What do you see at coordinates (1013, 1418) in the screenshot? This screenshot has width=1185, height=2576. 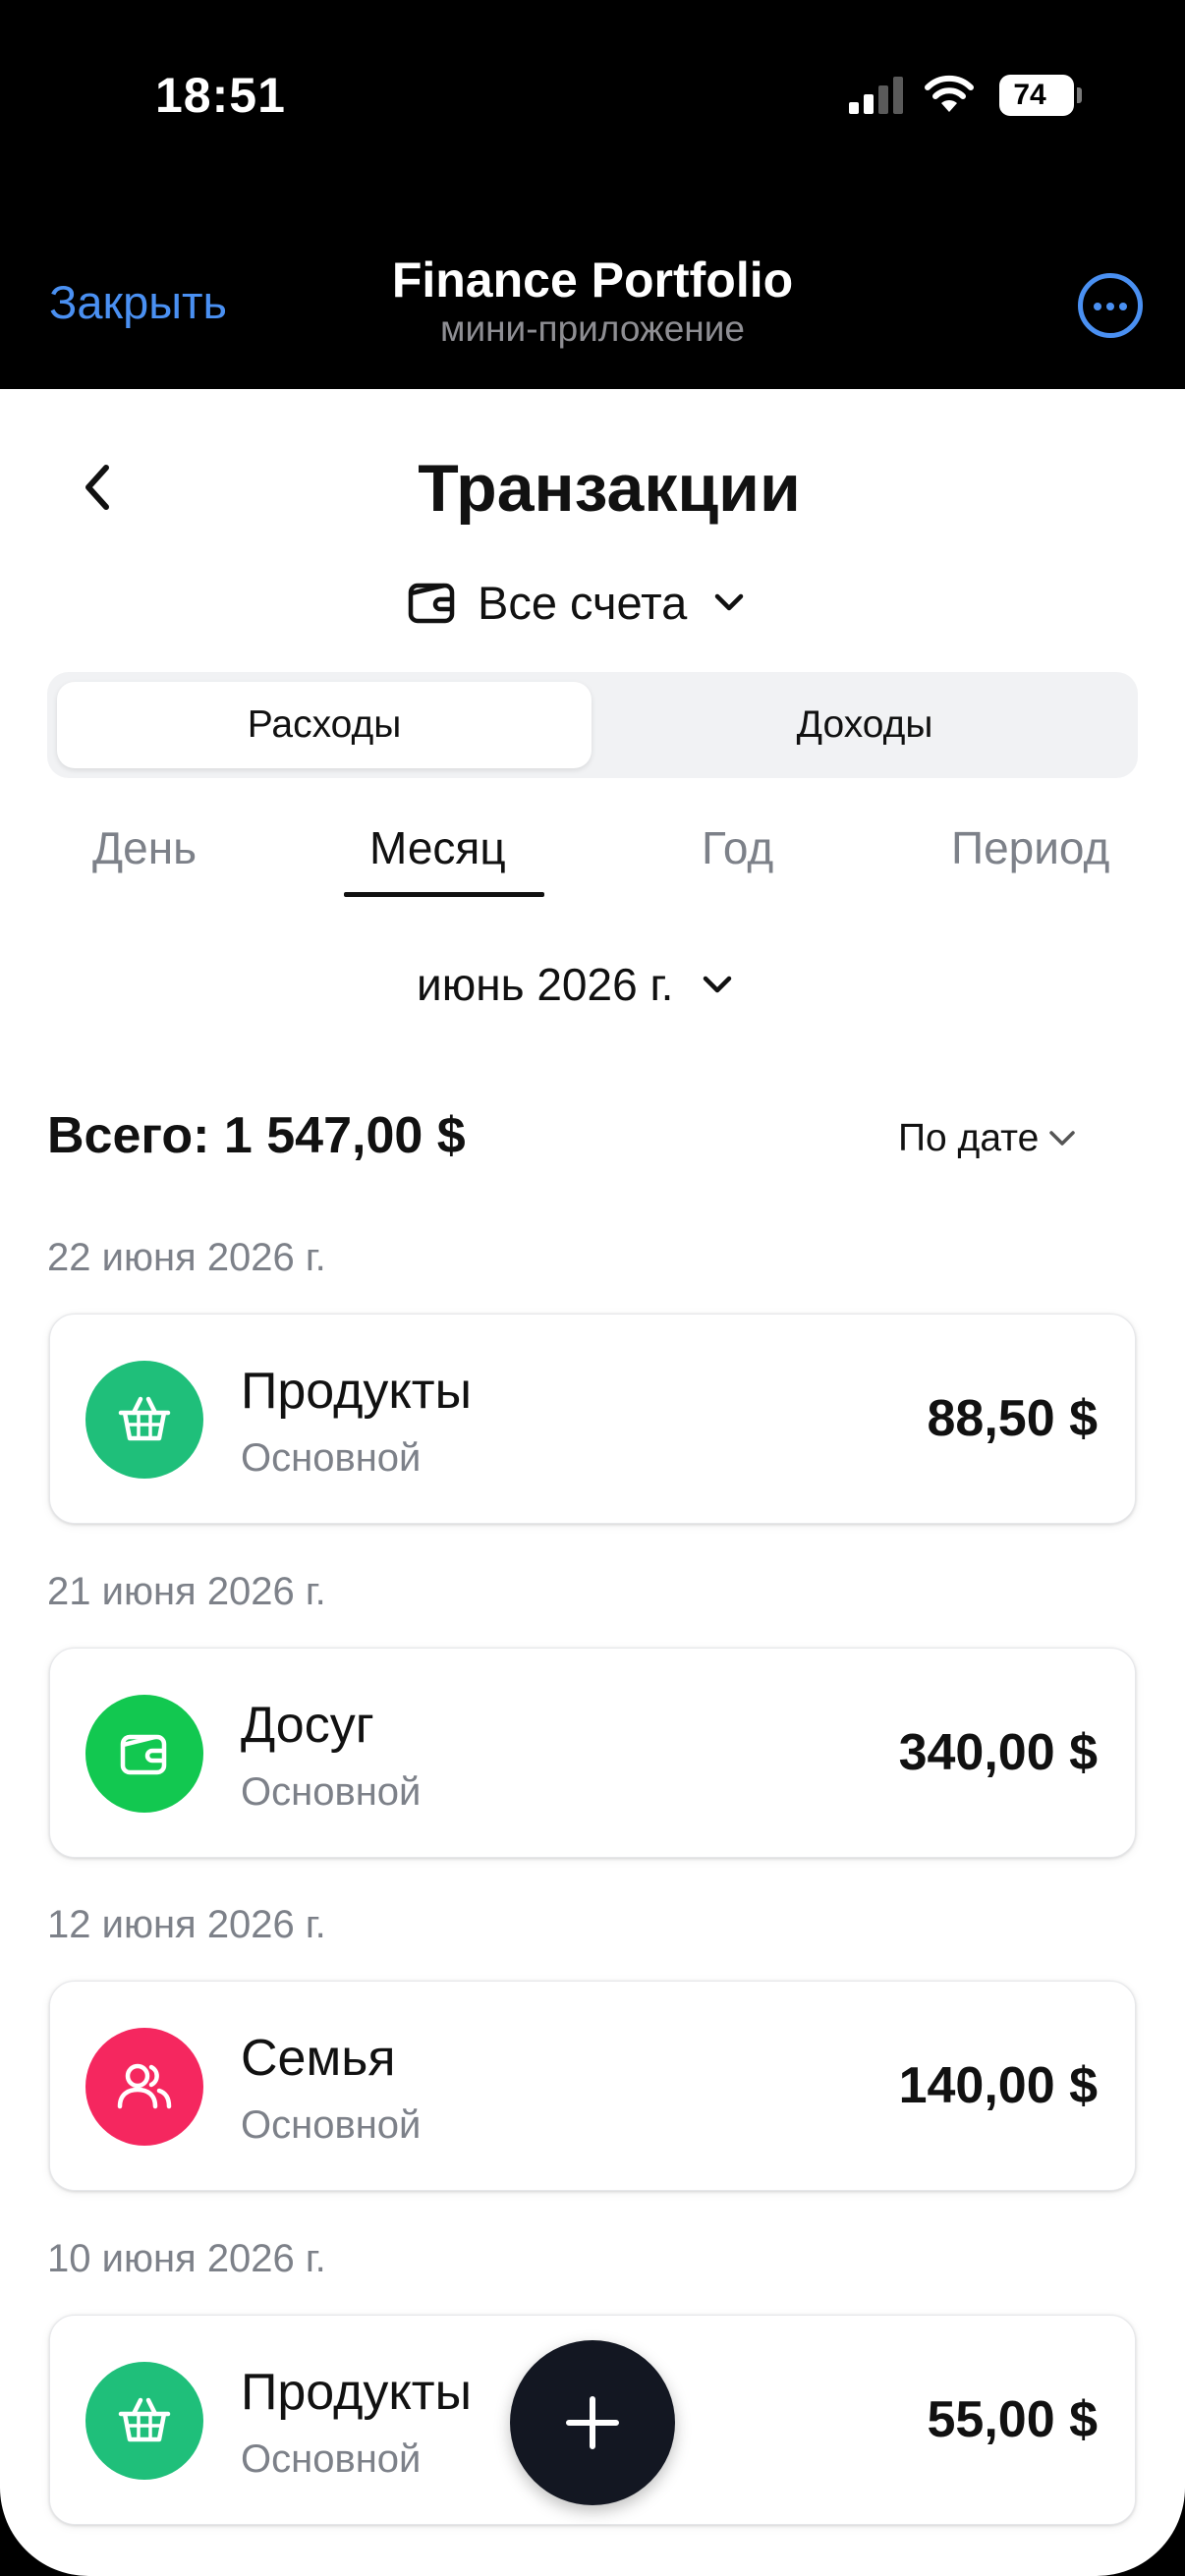 I see `transaction-amount: 88,50 $` at bounding box center [1013, 1418].